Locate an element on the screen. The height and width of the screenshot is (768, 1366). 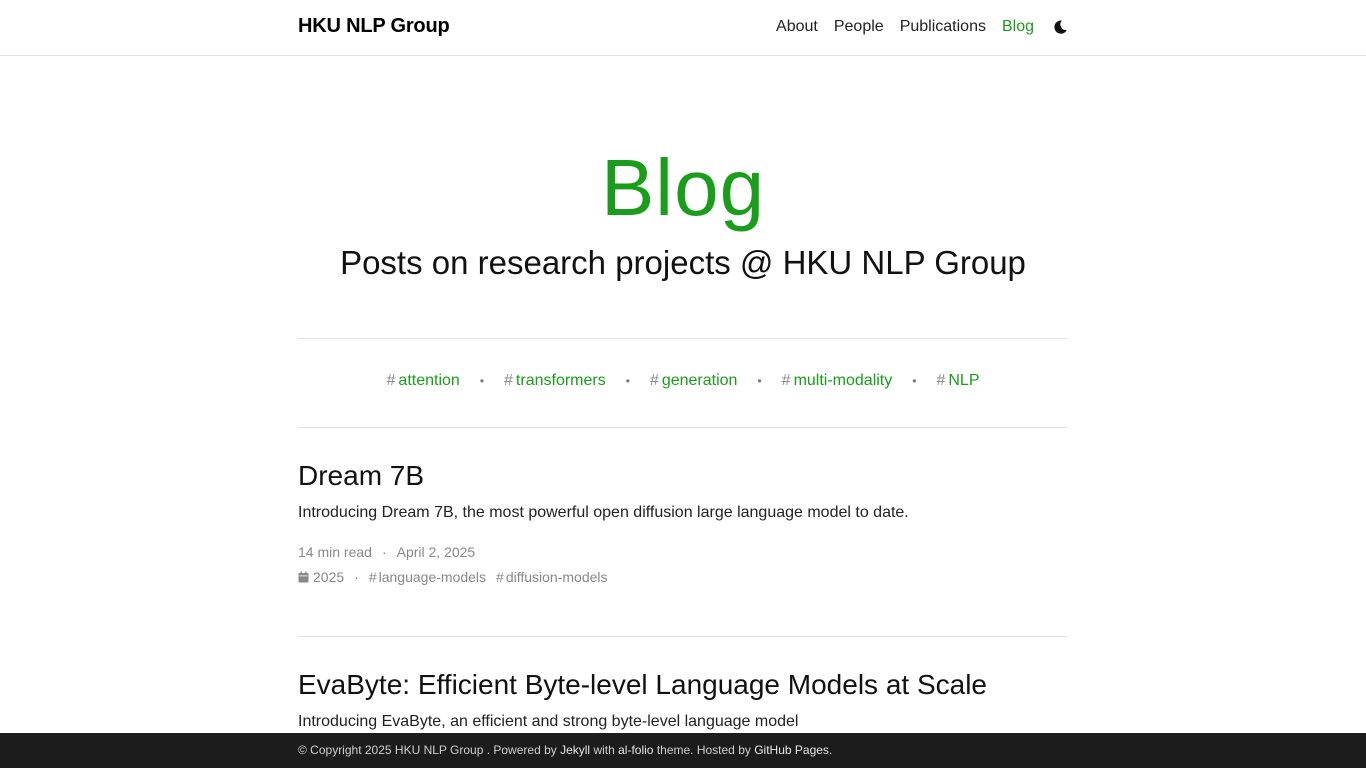
footer-text-with: with is located at coordinates (604, 750).